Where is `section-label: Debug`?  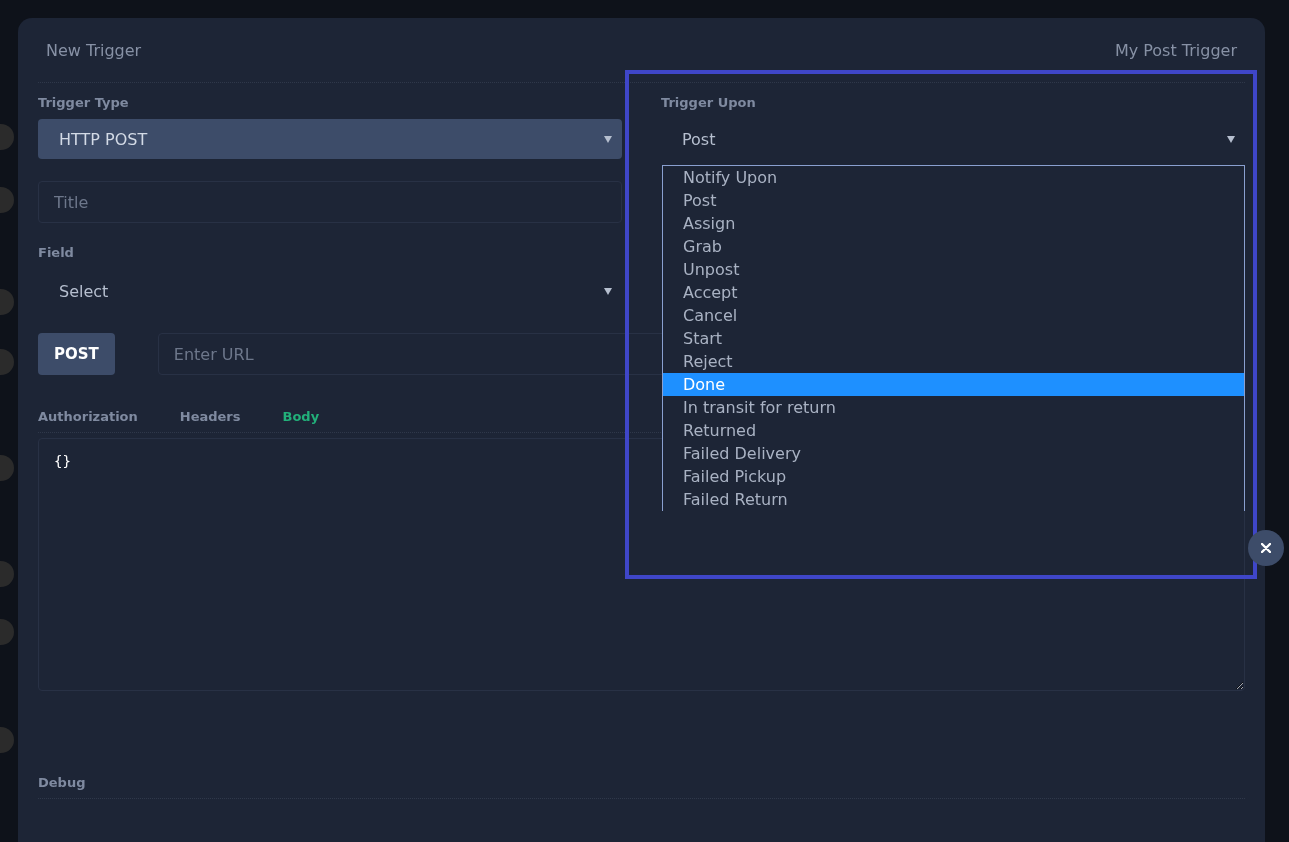
section-label: Debug is located at coordinates (641, 787).